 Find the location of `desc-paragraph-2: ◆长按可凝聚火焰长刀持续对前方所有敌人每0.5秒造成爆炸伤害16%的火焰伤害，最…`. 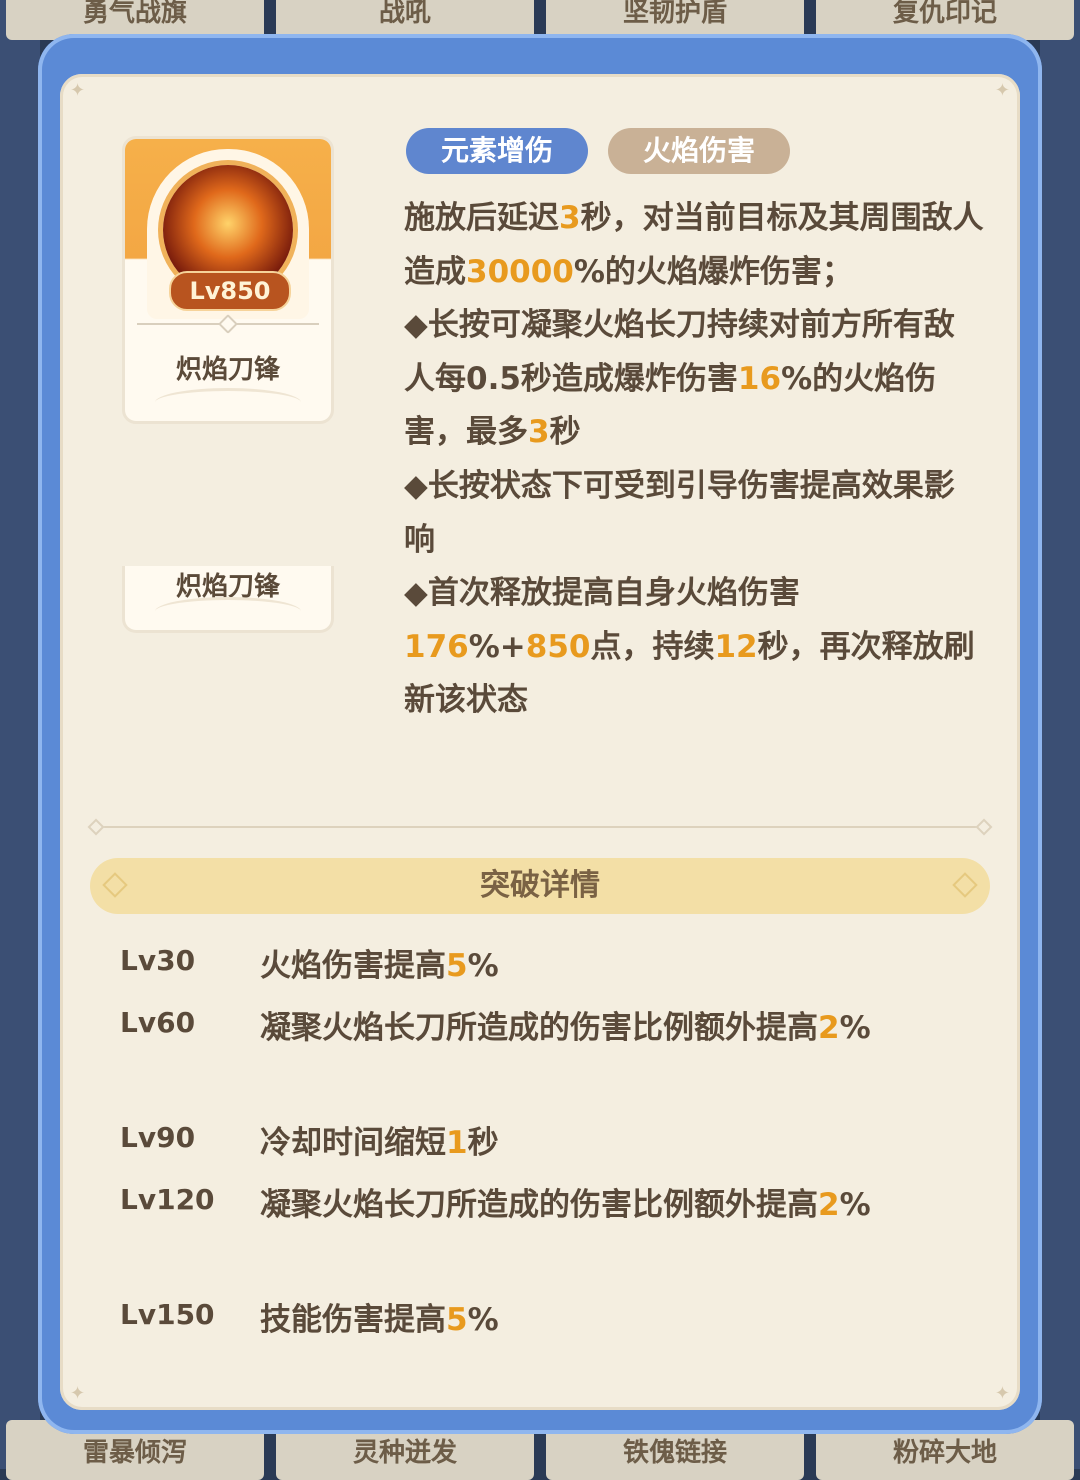

desc-paragraph-2: ◆长按可凝聚火焰长刀持续对前方所有敌人每0.5秒造成爆炸伤害16%的火焰伤害，最… is located at coordinates (679, 379).